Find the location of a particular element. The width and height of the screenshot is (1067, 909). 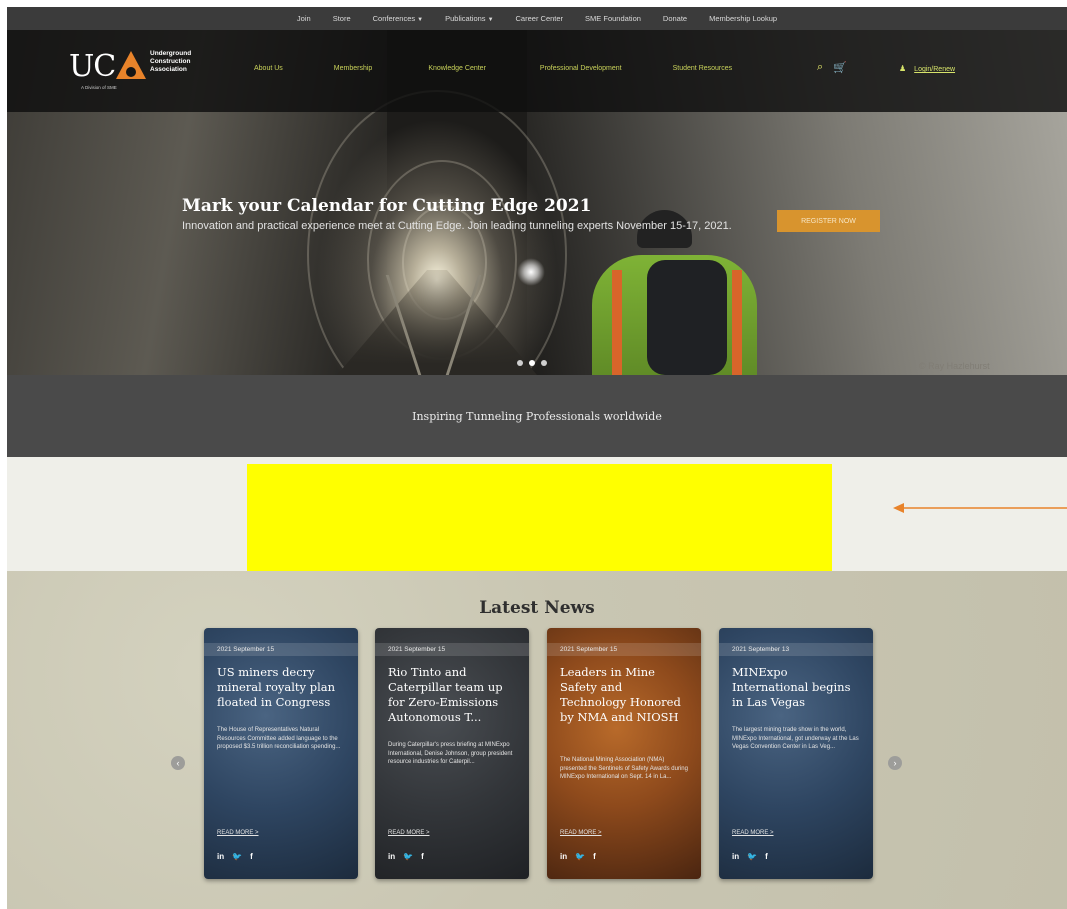

hero-title: Mark your Calendar for Cutting Edge 2021 is located at coordinates (387, 206).